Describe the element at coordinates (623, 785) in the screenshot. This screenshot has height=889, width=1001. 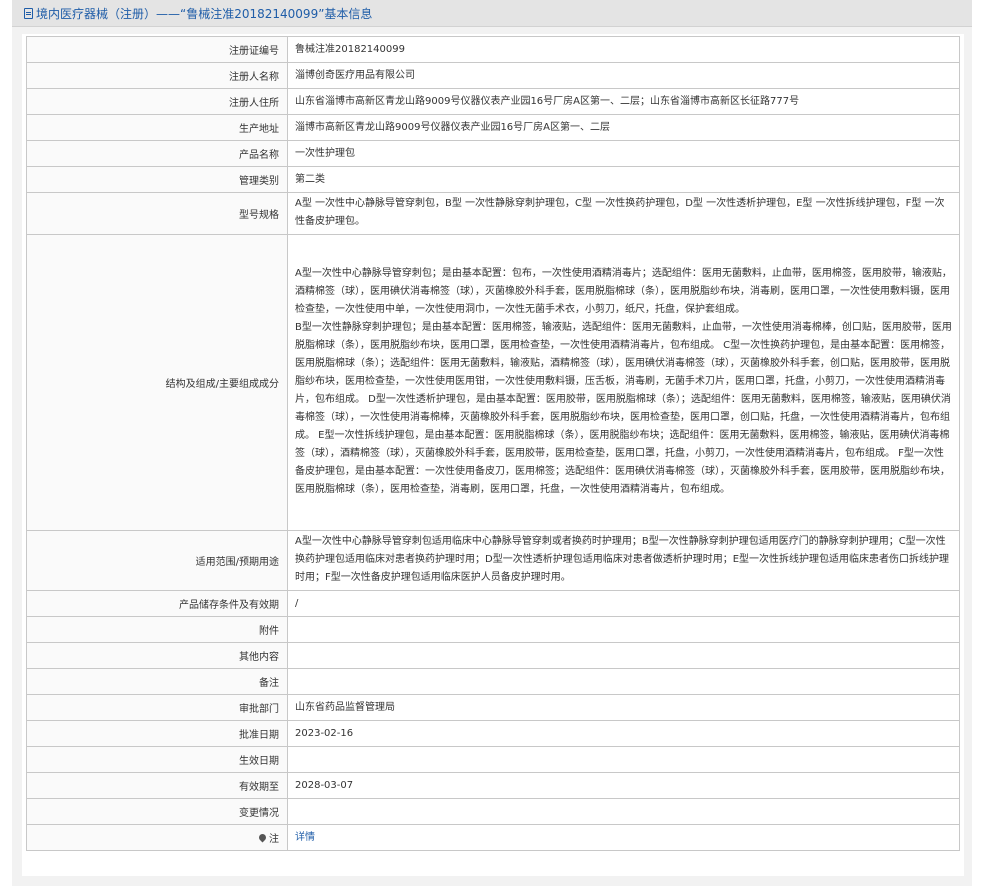
I see `row-value: 2028-03-07` at that location.